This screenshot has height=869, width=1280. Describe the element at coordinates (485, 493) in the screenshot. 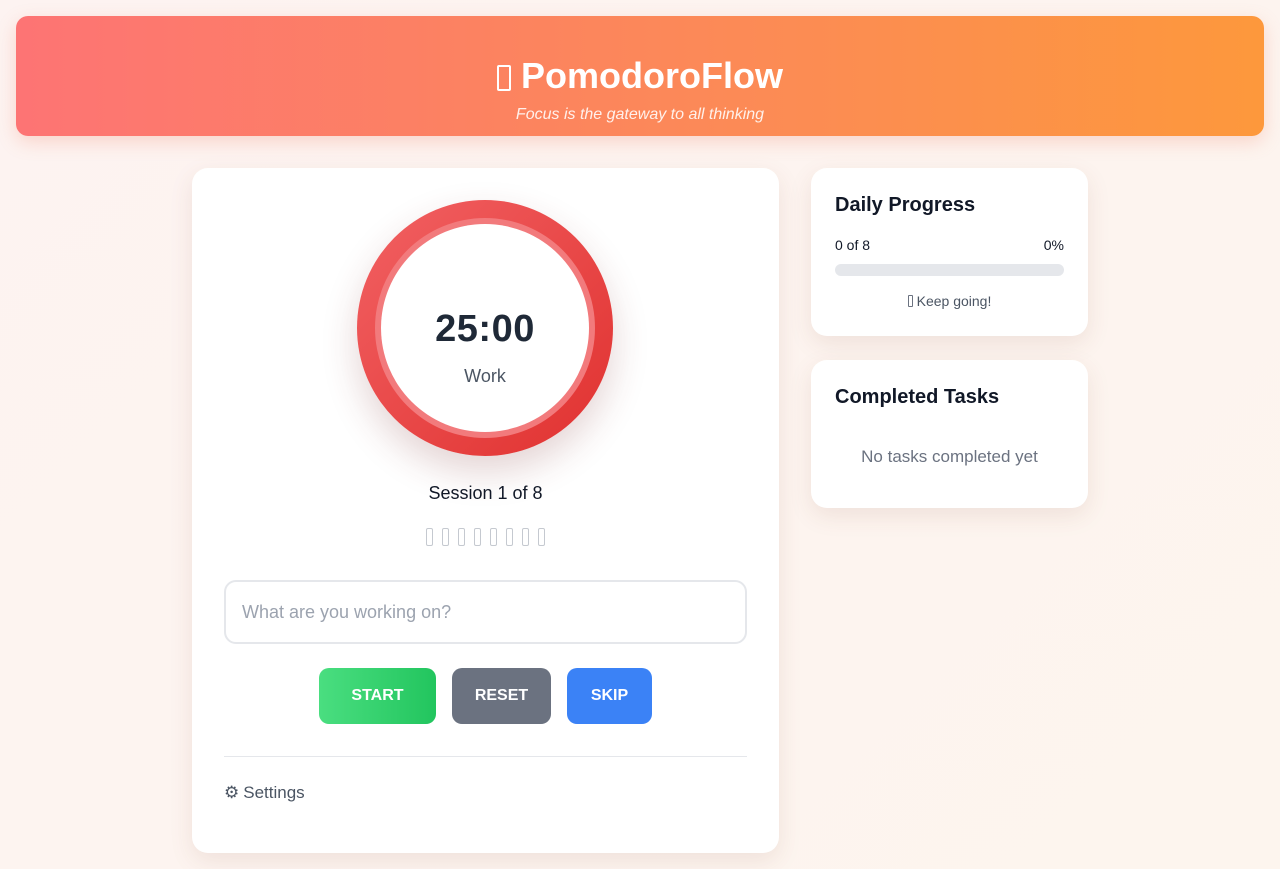

I see `session-counter: Session 1 of 8` at that location.